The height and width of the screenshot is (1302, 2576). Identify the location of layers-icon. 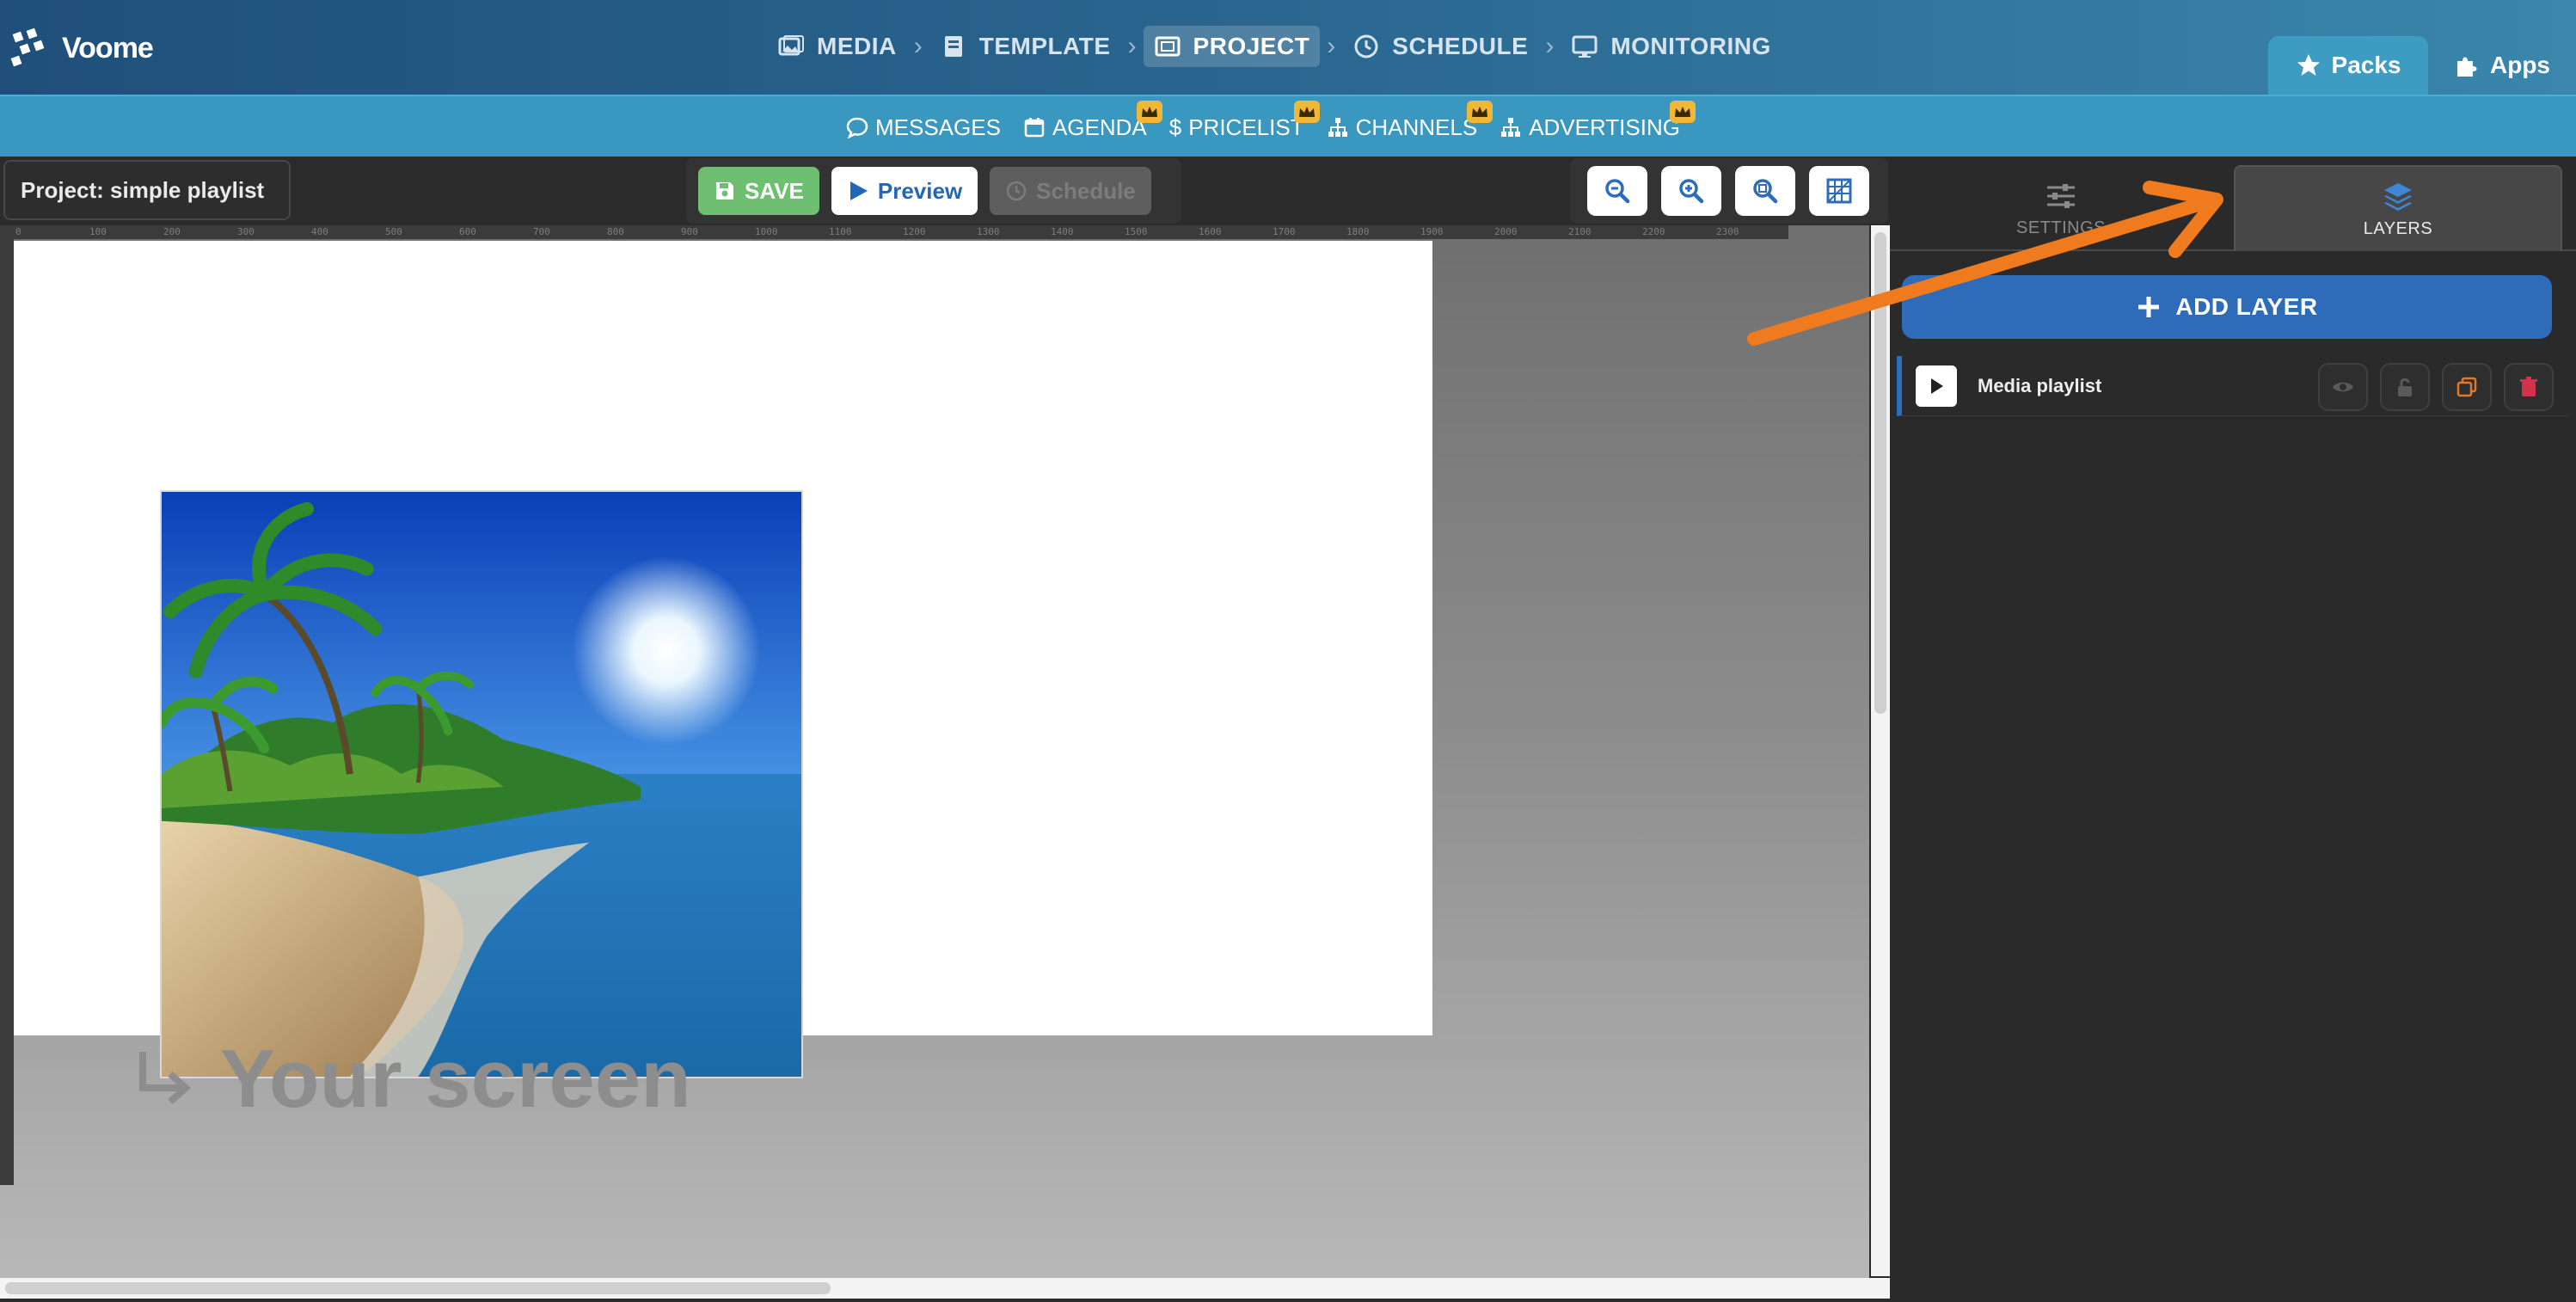
(2398, 197).